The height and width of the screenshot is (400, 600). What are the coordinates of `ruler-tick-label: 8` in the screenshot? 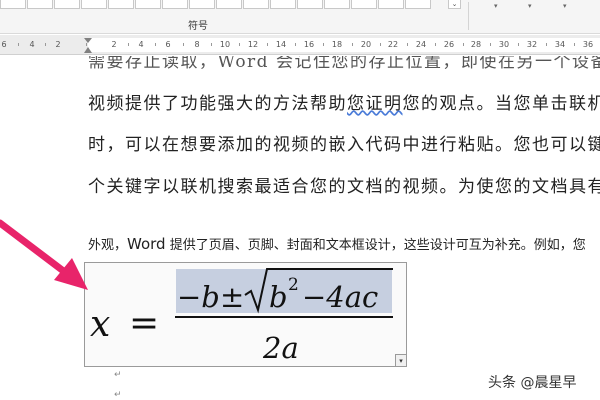 It's located at (197, 44).